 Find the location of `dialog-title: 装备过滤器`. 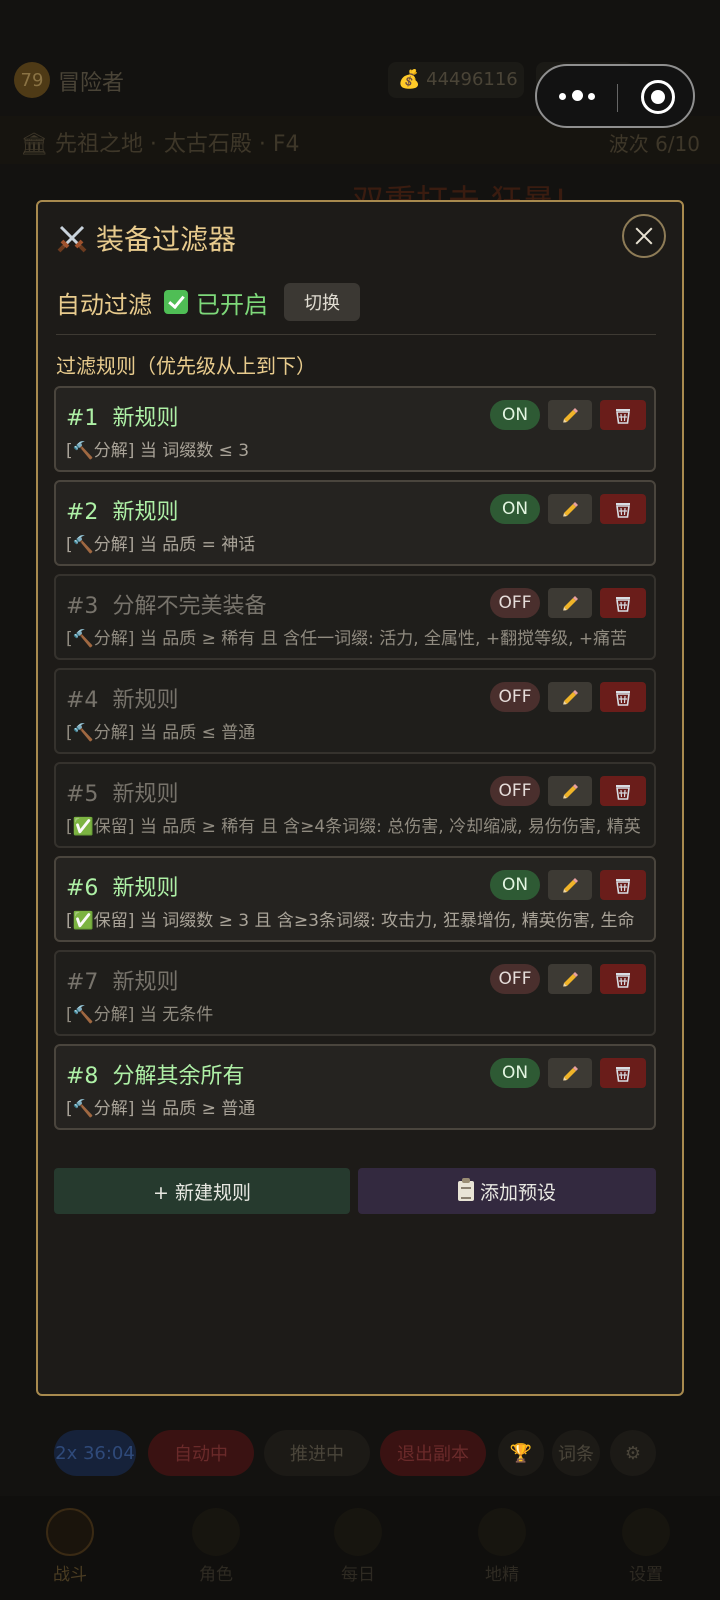

dialog-title: 装备过滤器 is located at coordinates (146, 238).